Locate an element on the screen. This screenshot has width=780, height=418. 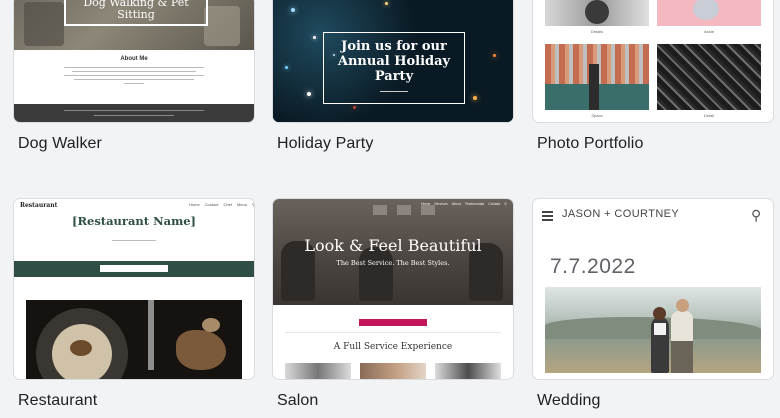
template-label-salon: Salon is located at coordinates (297, 401).